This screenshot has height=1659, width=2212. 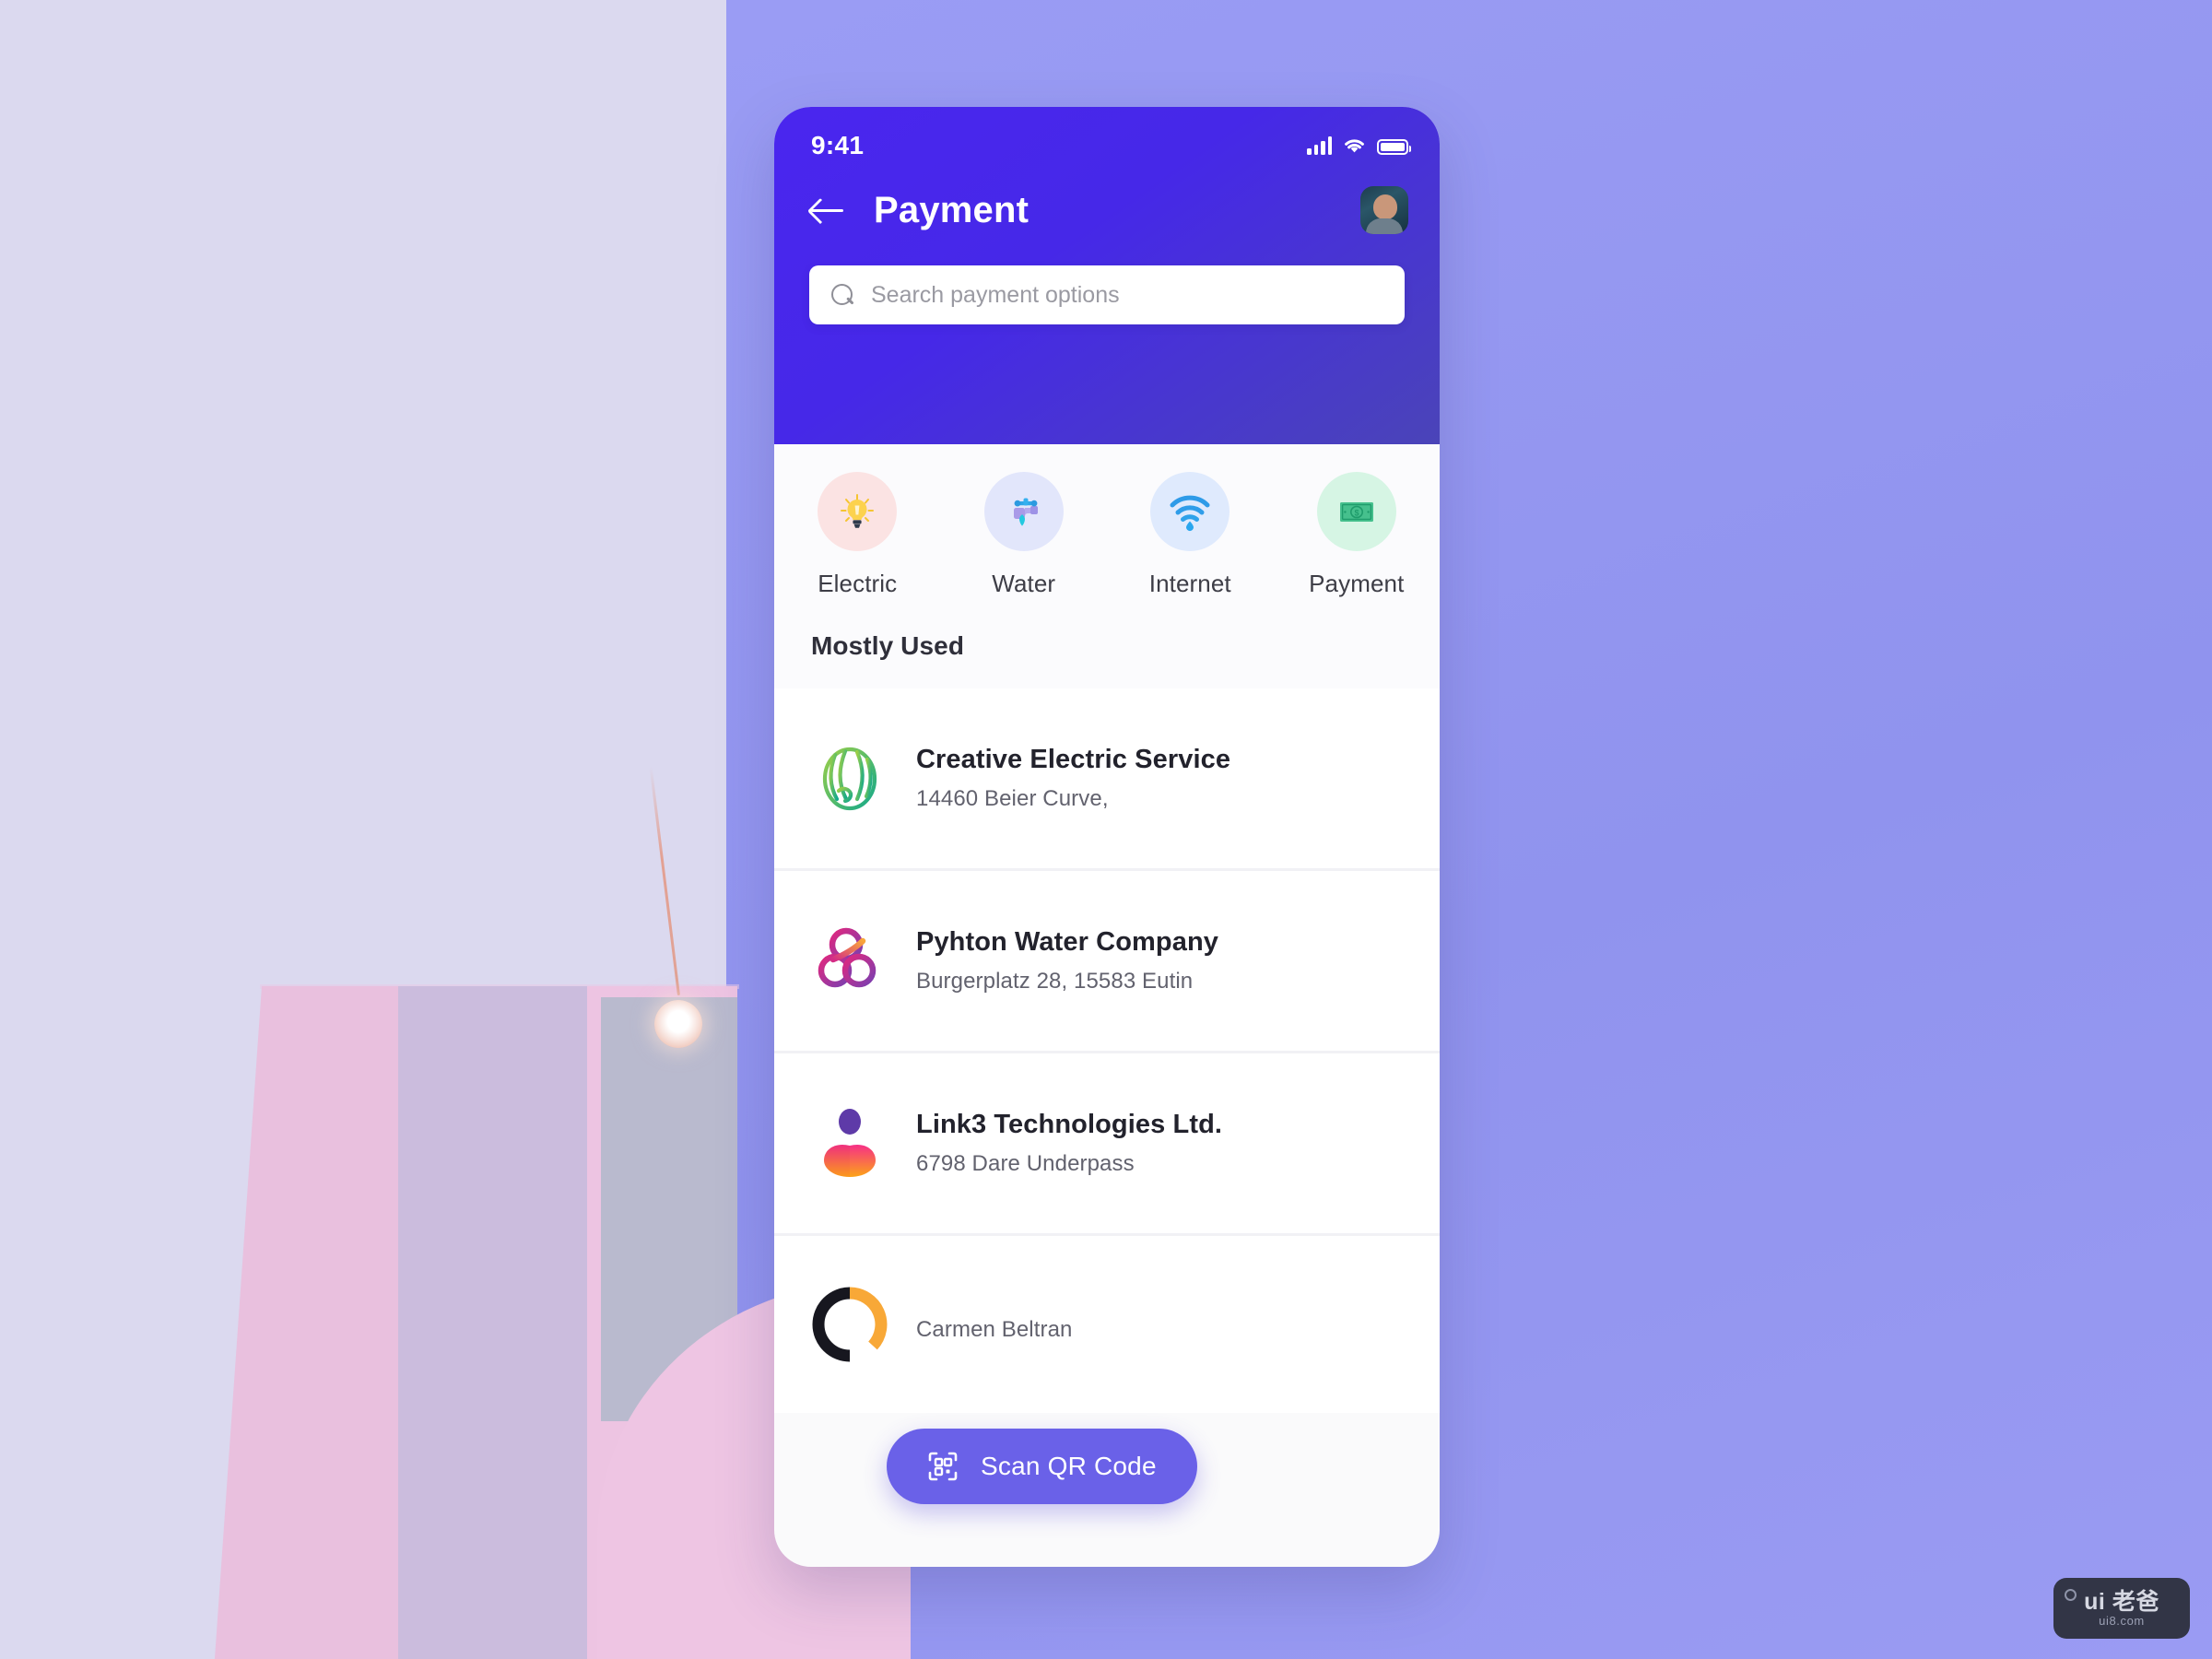 I want to click on app-header: 9:41 Payment, so click(x=1107, y=275).